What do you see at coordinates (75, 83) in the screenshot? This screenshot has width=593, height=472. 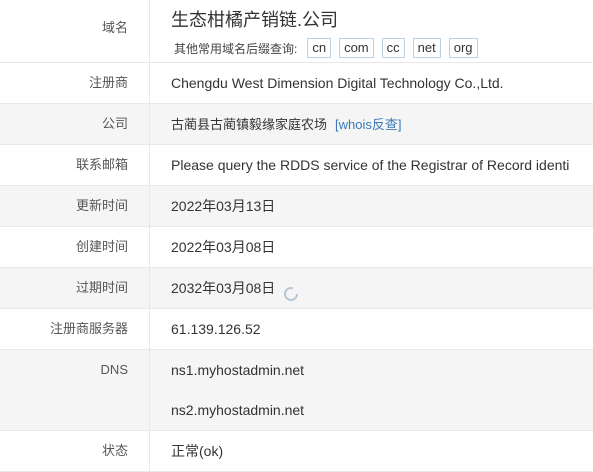 I see `label-registrar: 注册商` at bounding box center [75, 83].